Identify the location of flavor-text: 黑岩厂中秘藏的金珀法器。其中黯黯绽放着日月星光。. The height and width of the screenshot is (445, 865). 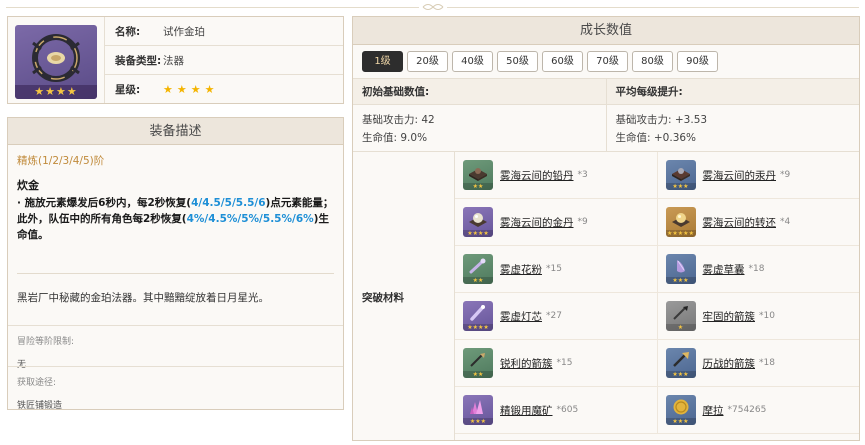
(143, 298).